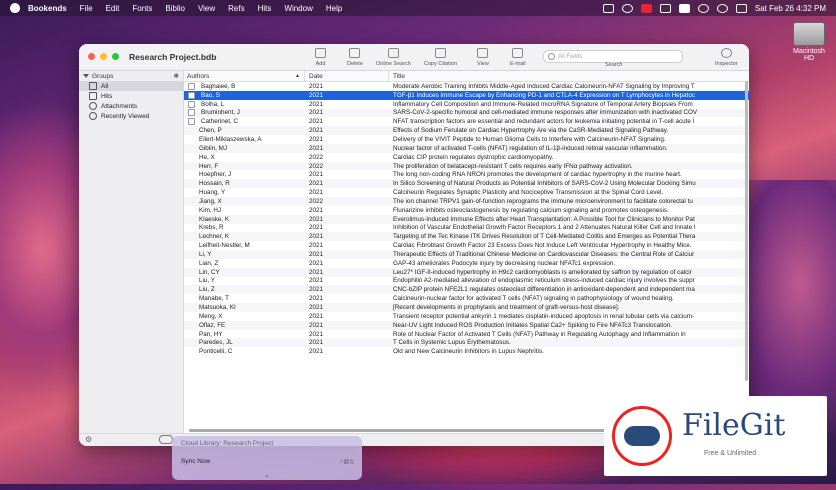  Describe the element at coordinates (334, 8) in the screenshot. I see `menu-help: Help` at that location.